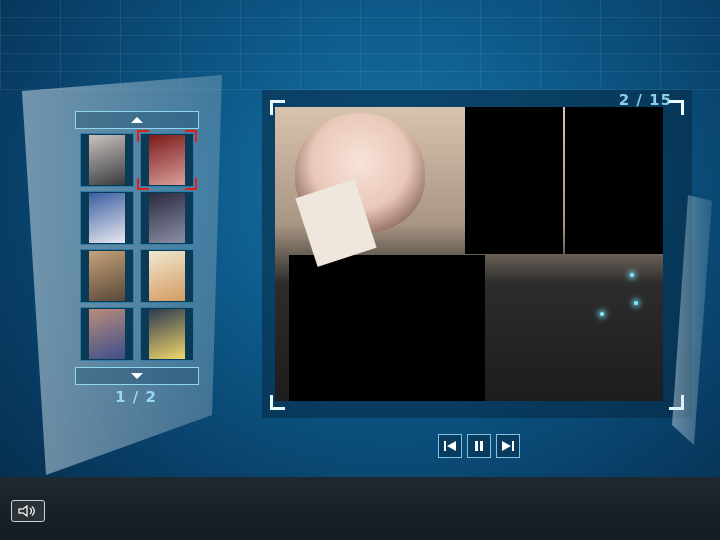  I want to click on gallery-scroll-down-button, so click(137, 376).